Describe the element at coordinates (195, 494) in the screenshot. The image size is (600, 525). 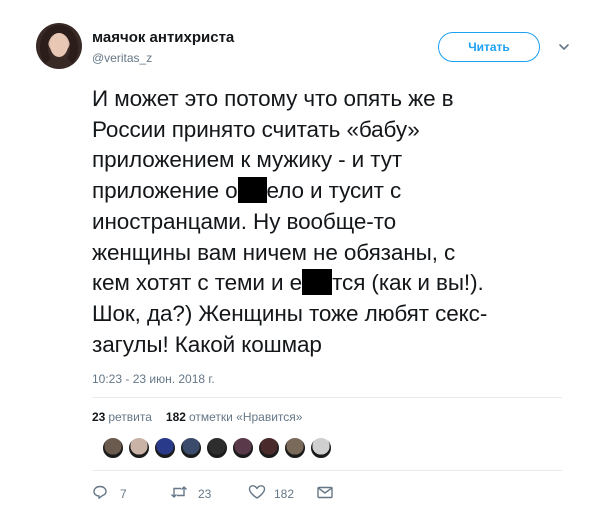
I see `retweet-button: 23` at that location.